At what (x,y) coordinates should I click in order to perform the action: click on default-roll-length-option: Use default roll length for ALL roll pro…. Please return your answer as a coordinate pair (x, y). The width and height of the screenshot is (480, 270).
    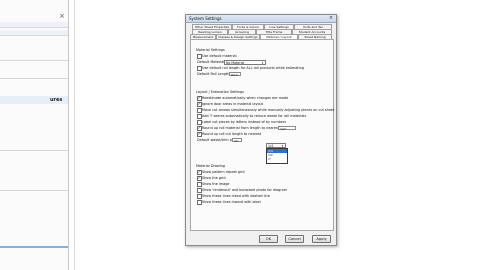
    Looking at the image, I should click on (253, 67).